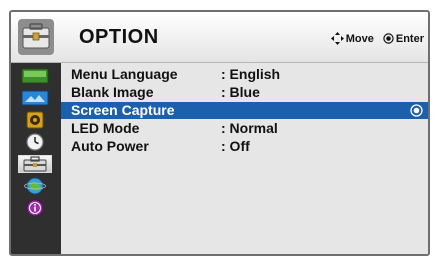 The width and height of the screenshot is (436, 256). I want to click on sidebar-item-picture, so click(35, 76).